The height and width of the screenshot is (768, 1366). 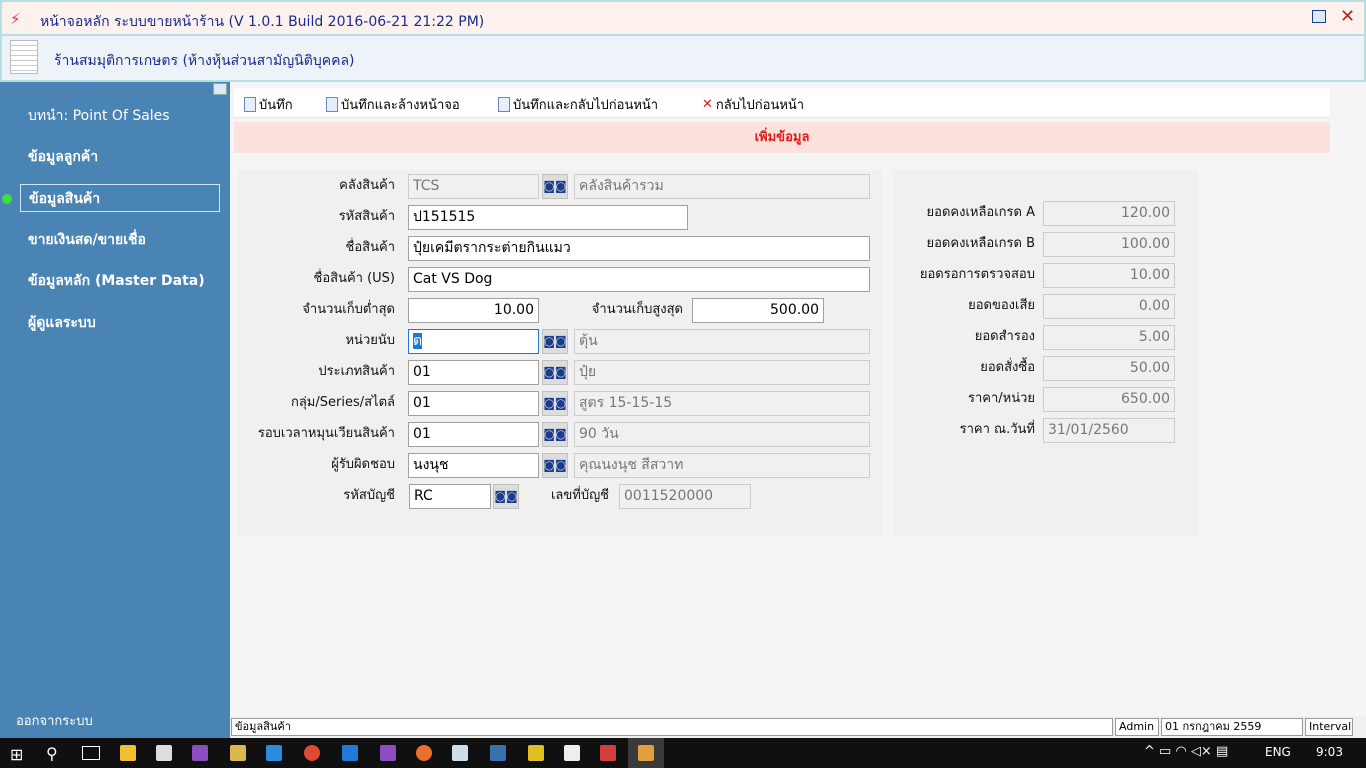 I want to click on close-icon: ✕, so click(x=1347, y=16).